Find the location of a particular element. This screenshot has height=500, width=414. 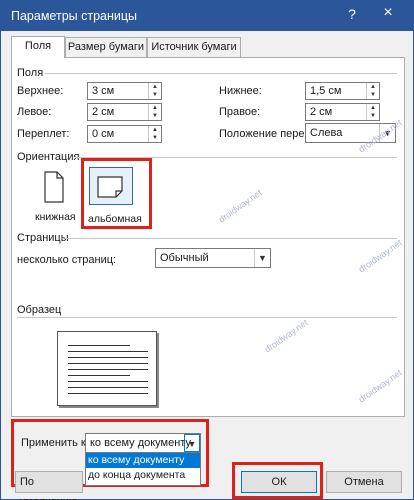

bottom-margin-field: 1,5 см ▲ ▼ is located at coordinates (342, 91).